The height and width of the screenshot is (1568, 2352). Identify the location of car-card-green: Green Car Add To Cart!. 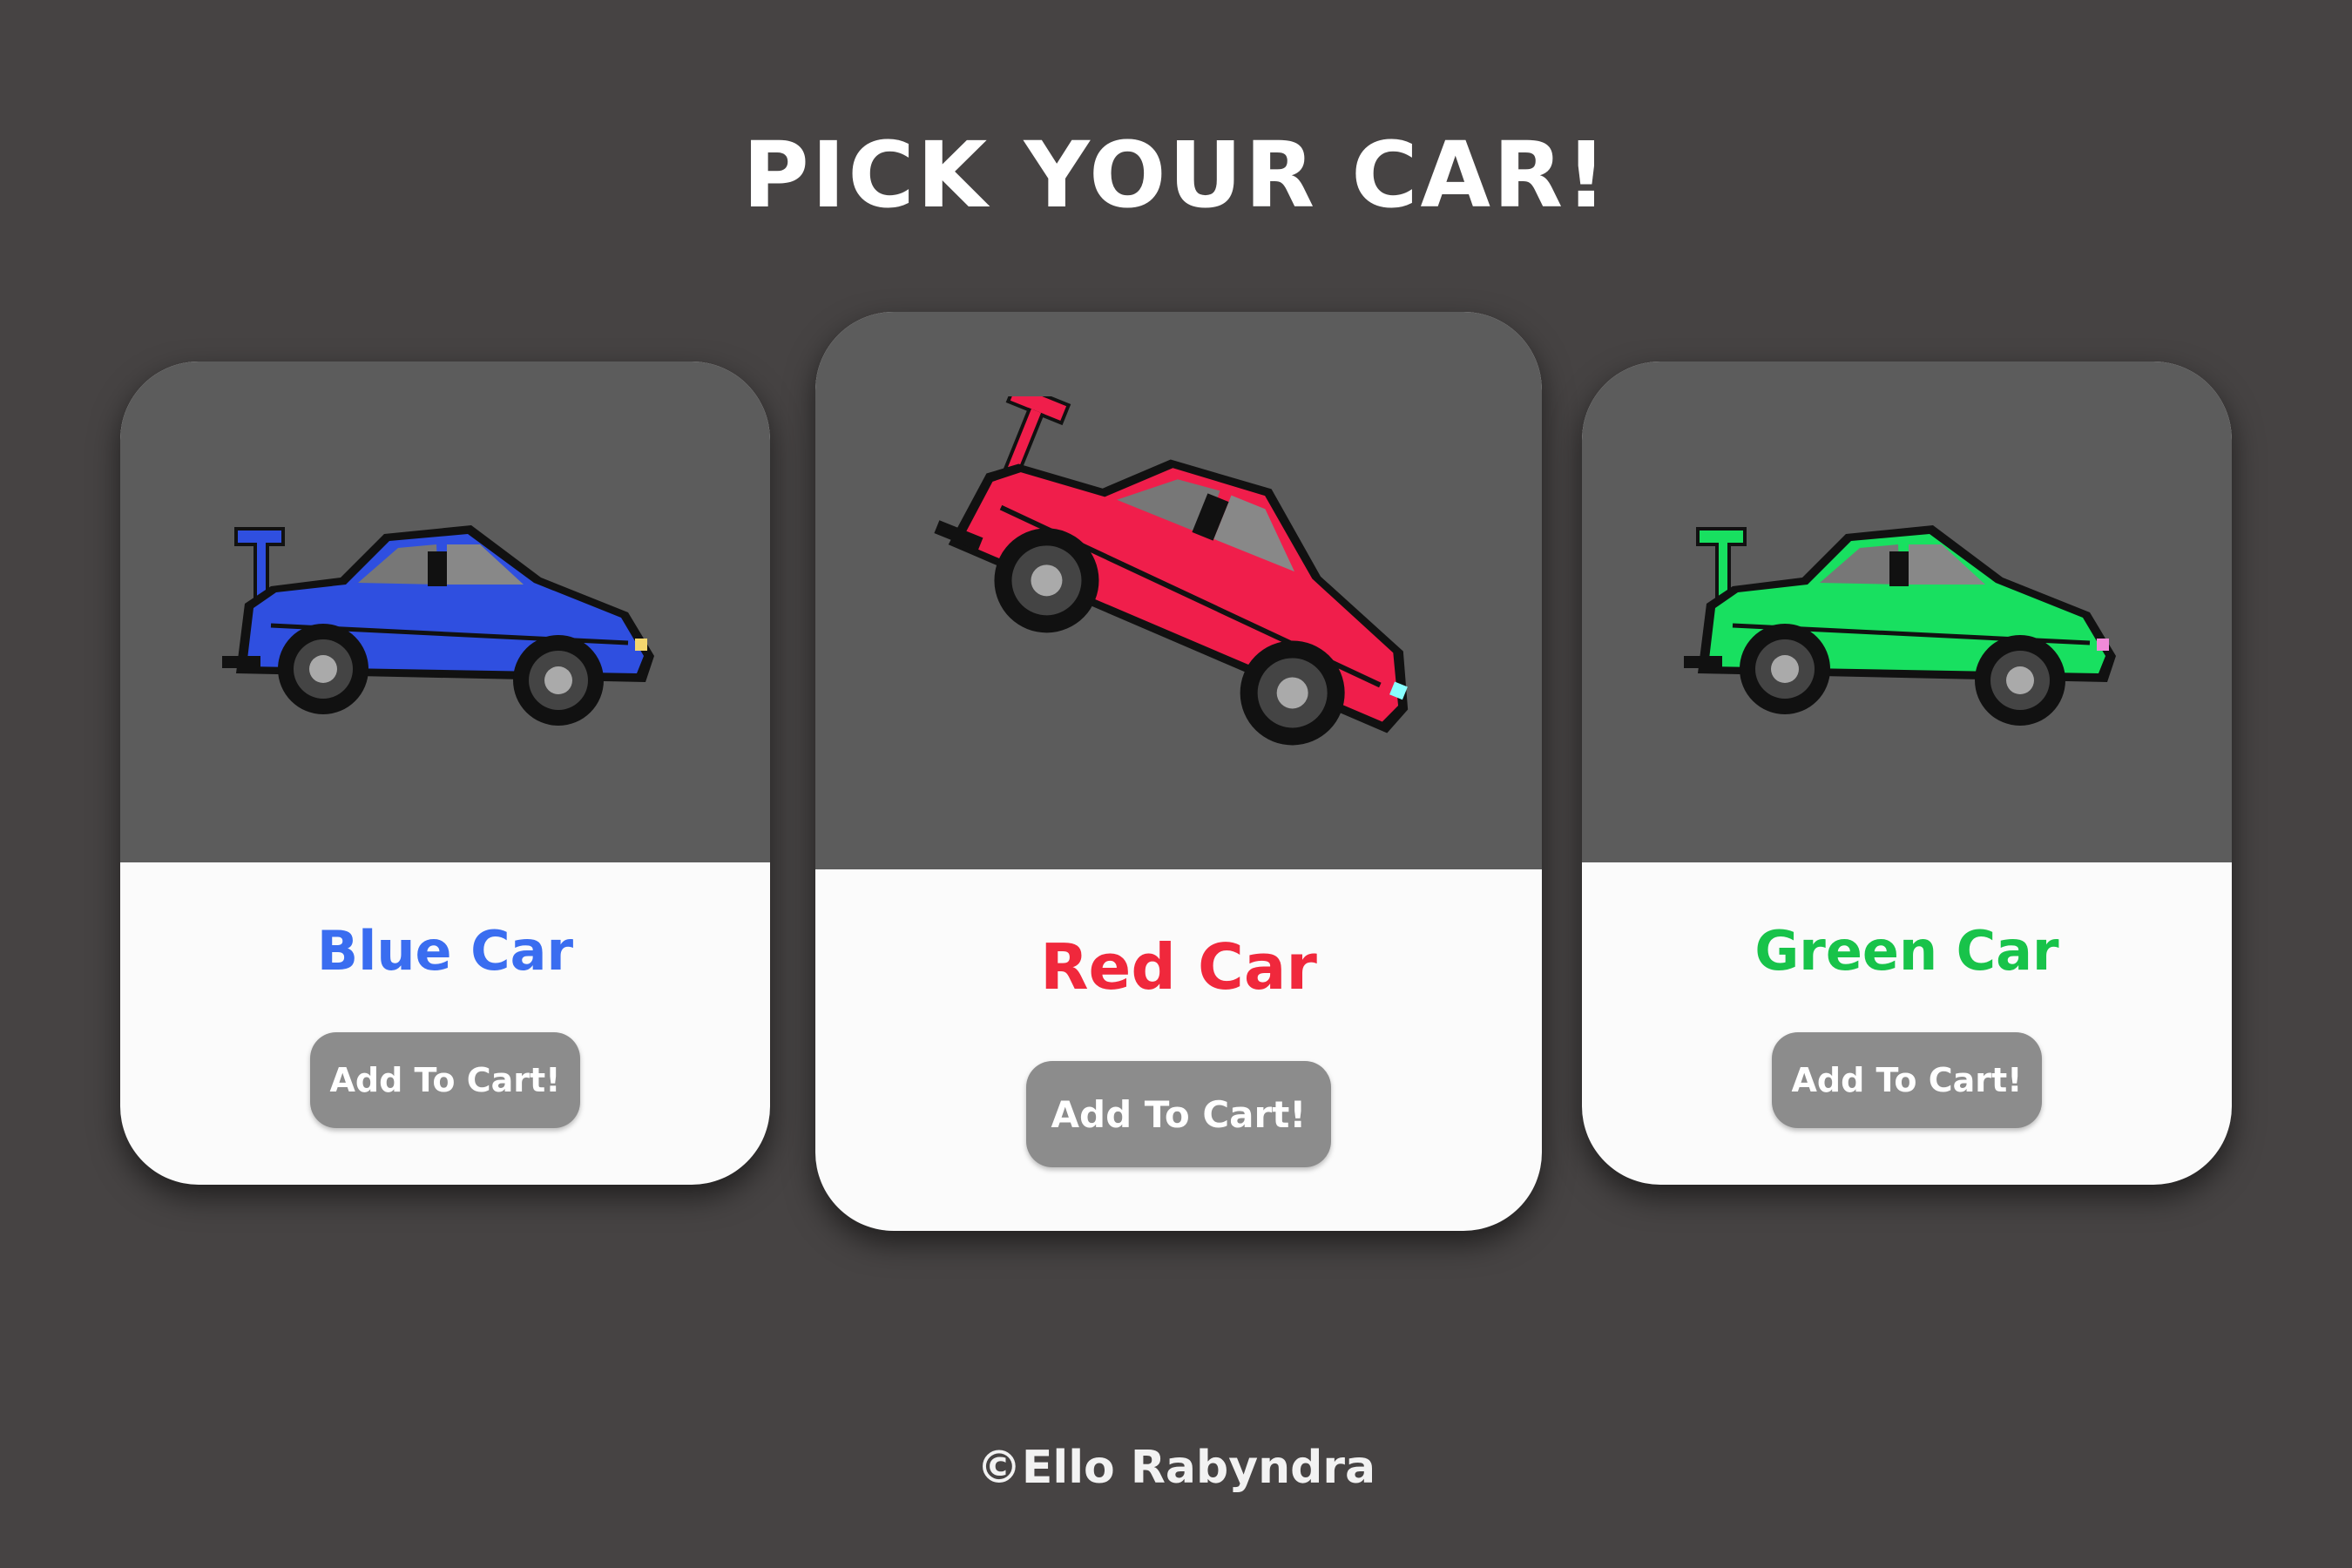
(1907, 773).